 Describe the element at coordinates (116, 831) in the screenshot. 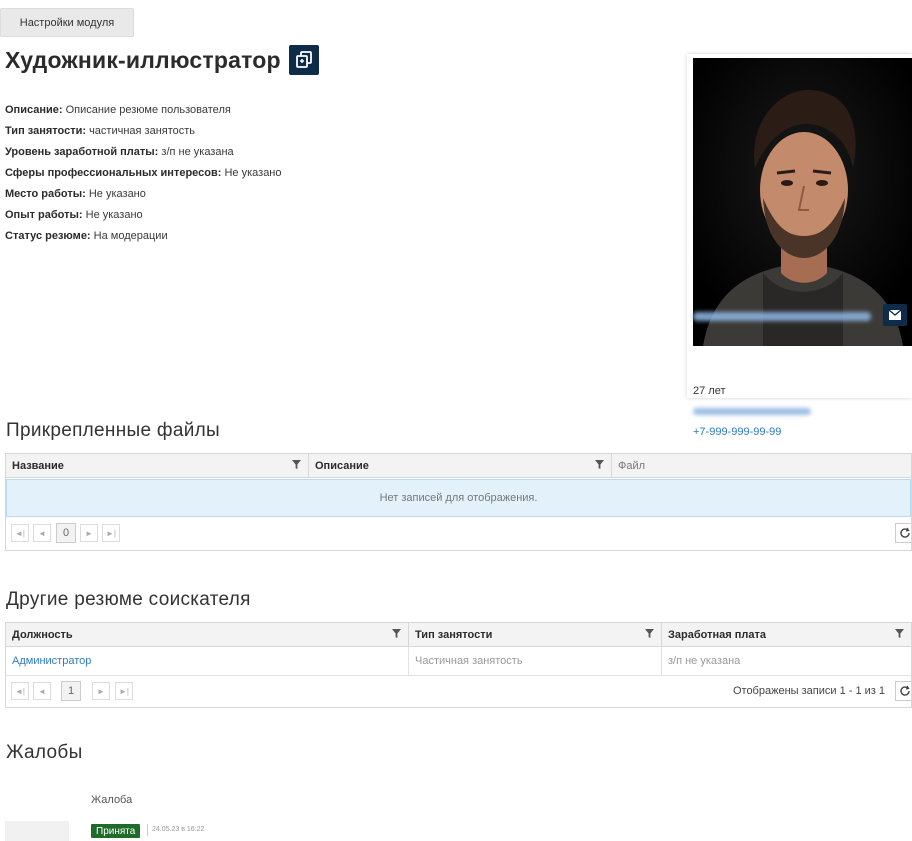

I see `status-badge: Принята` at that location.